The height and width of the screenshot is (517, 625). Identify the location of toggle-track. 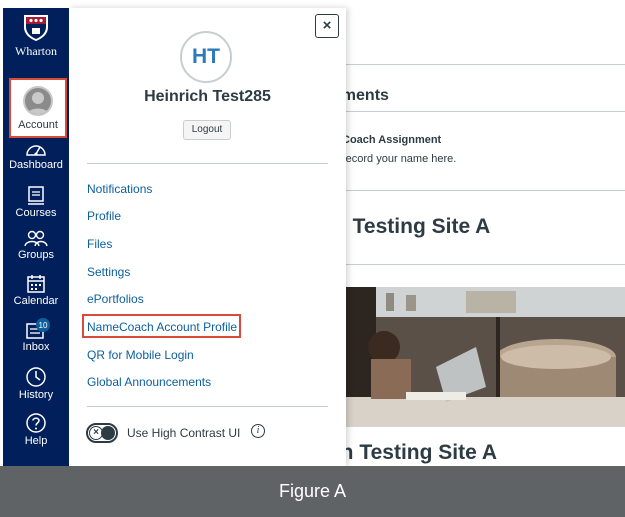
(108, 433).